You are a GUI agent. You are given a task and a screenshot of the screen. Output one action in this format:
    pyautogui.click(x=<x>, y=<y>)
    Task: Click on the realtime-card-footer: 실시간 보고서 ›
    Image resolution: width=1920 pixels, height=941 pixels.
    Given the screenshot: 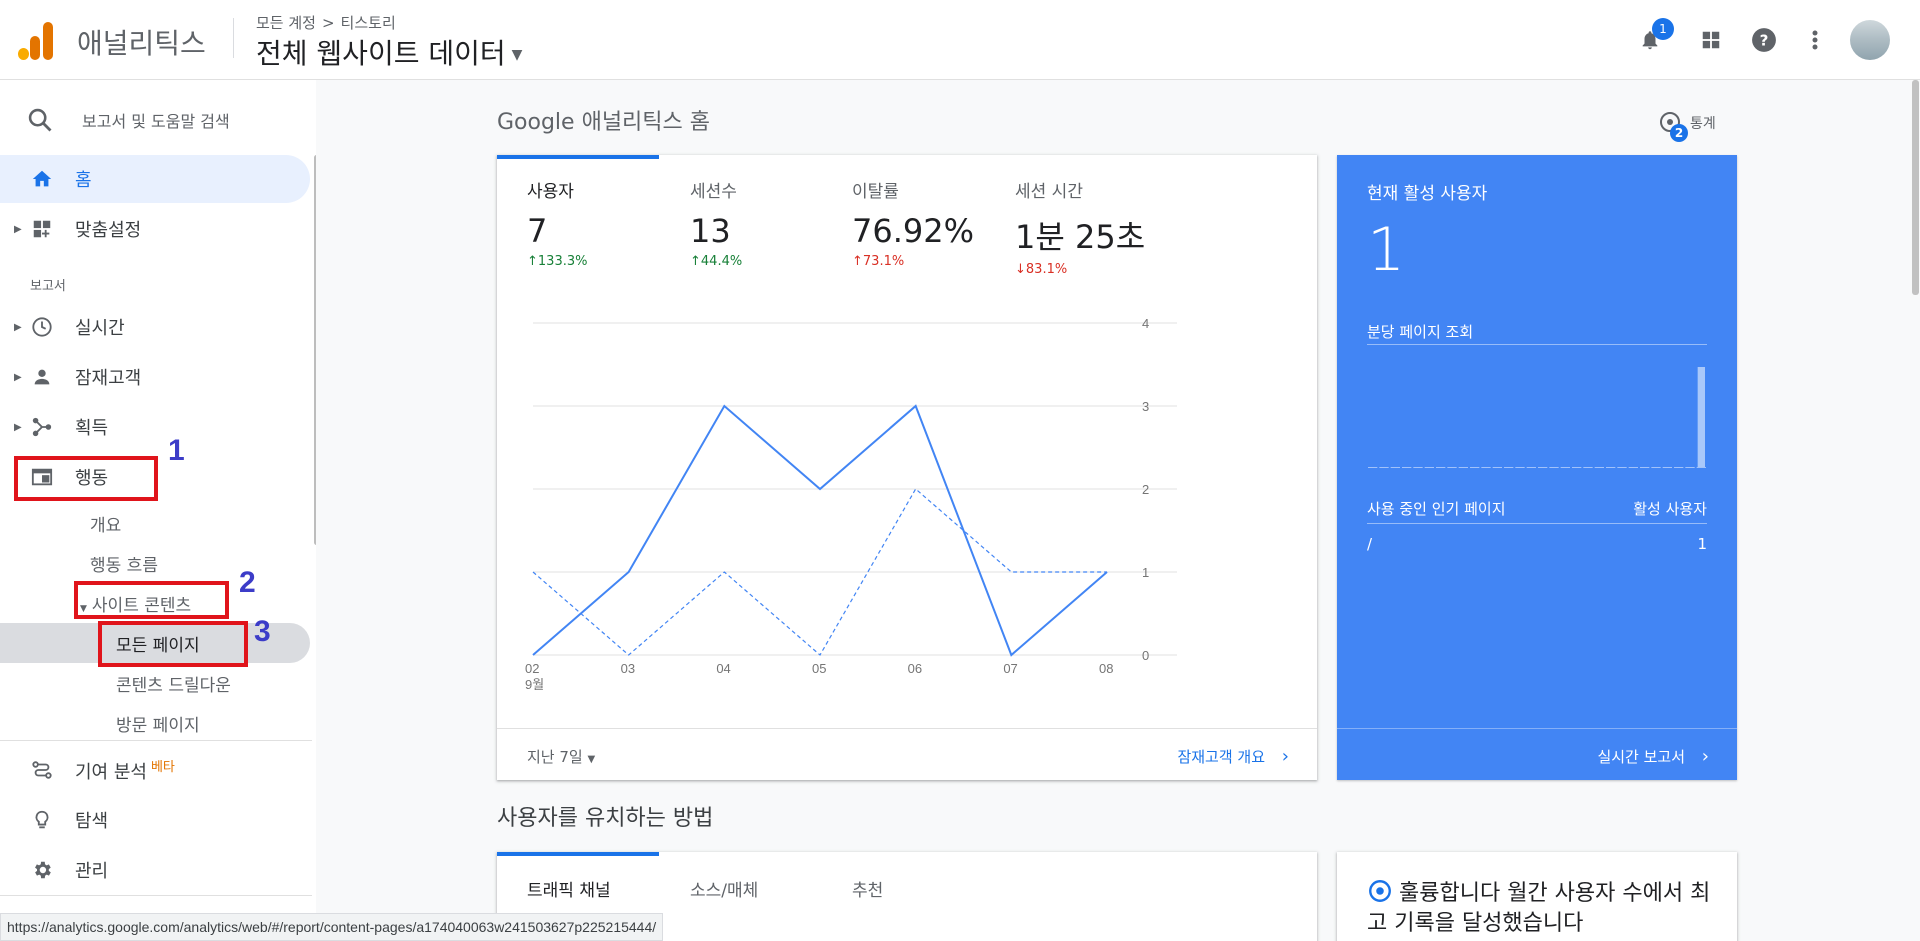 What is the action you would take?
    pyautogui.click(x=1537, y=754)
    